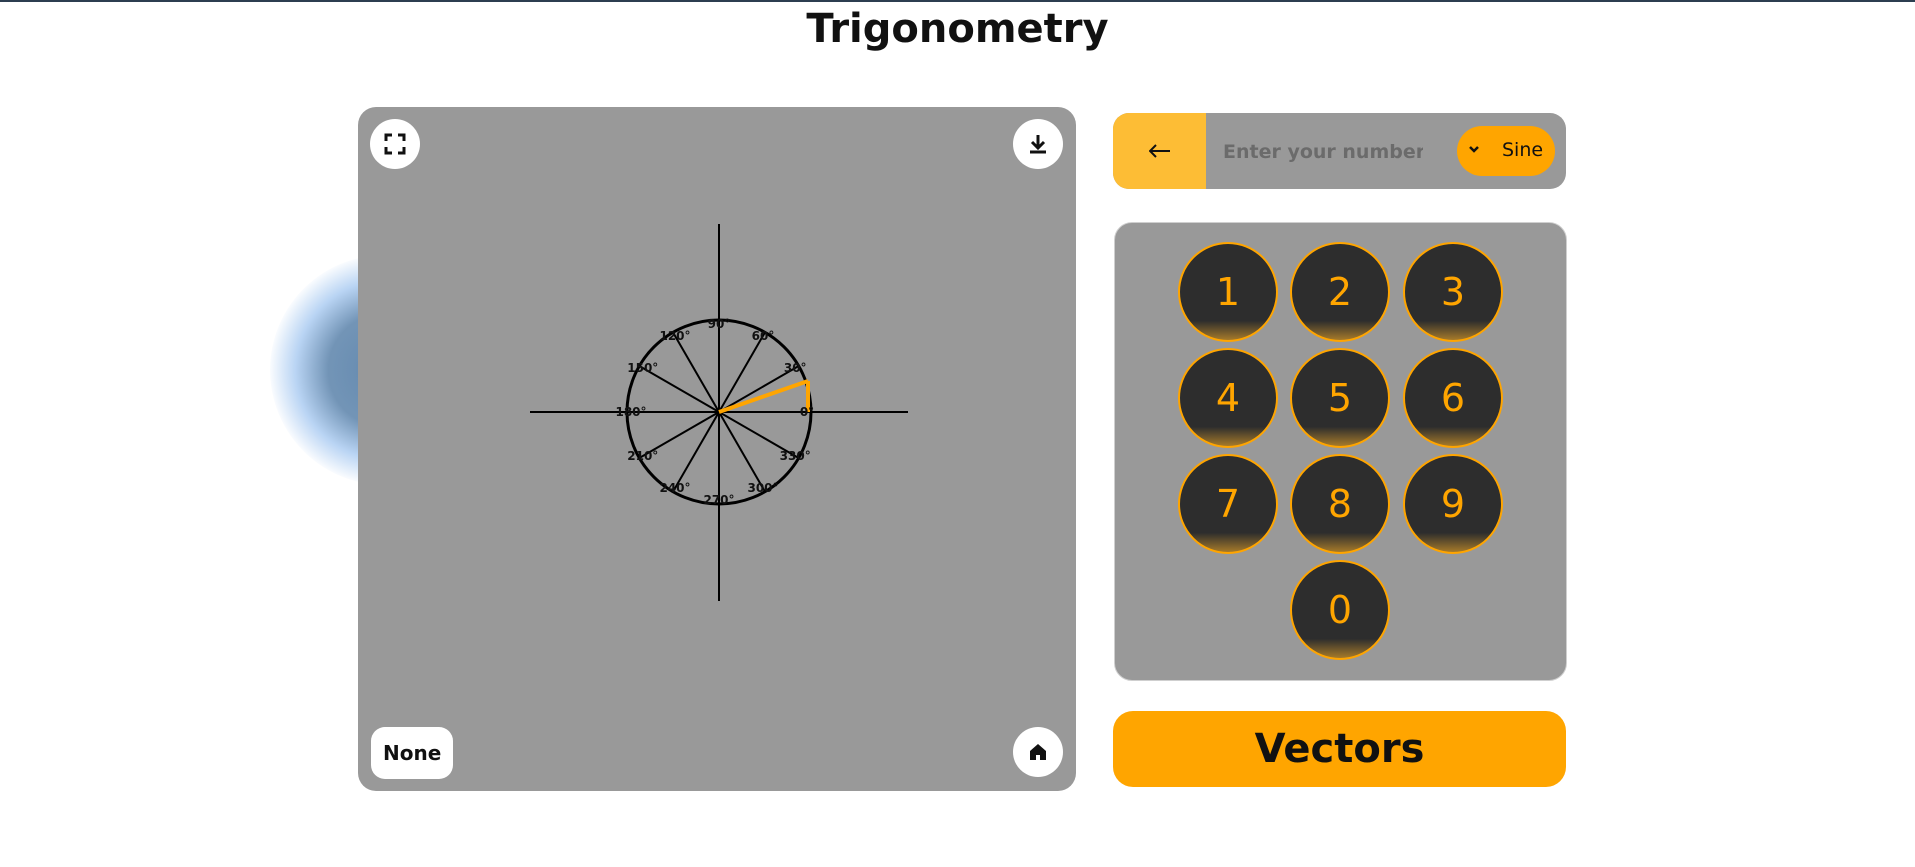 This screenshot has height=867, width=1915. I want to click on angle-label-180: 180°, so click(630, 412).